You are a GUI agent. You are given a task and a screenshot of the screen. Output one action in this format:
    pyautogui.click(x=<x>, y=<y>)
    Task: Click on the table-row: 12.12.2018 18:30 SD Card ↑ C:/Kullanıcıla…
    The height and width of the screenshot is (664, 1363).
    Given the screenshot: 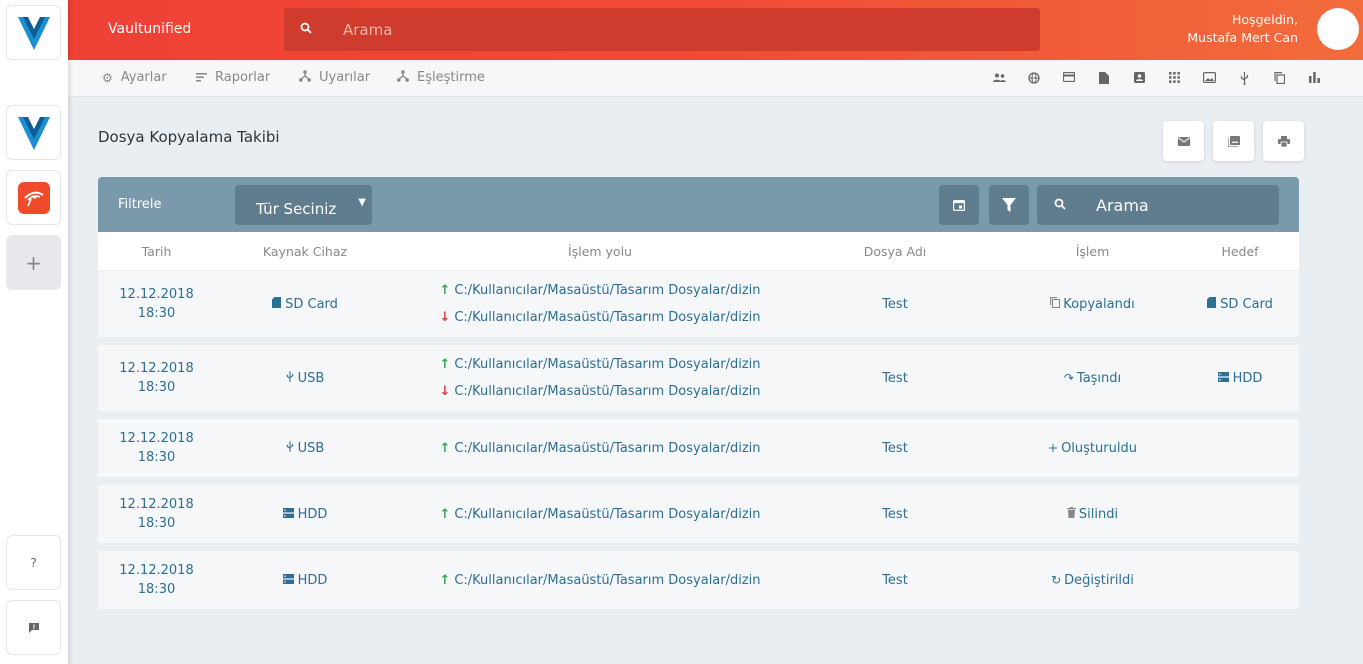 What is the action you would take?
    pyautogui.click(x=698, y=304)
    